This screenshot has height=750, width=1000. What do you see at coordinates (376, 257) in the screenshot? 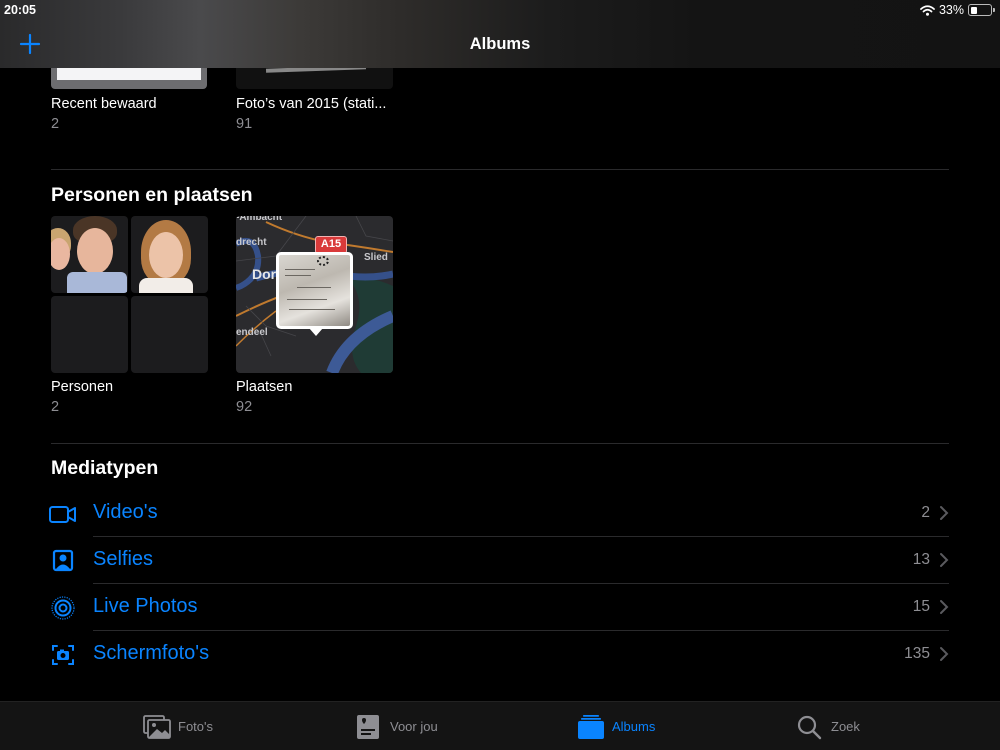
I see `map-label: Slied` at bounding box center [376, 257].